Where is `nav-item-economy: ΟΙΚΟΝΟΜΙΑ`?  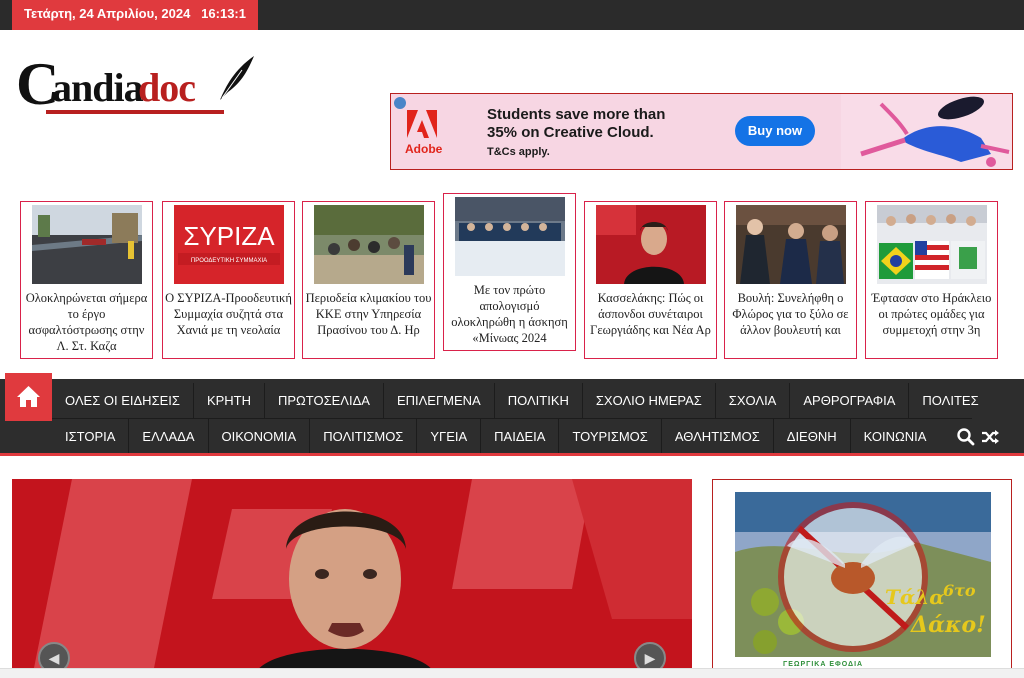 nav-item-economy: ΟΙΚΟΝΟΜΙΑ is located at coordinates (260, 437).